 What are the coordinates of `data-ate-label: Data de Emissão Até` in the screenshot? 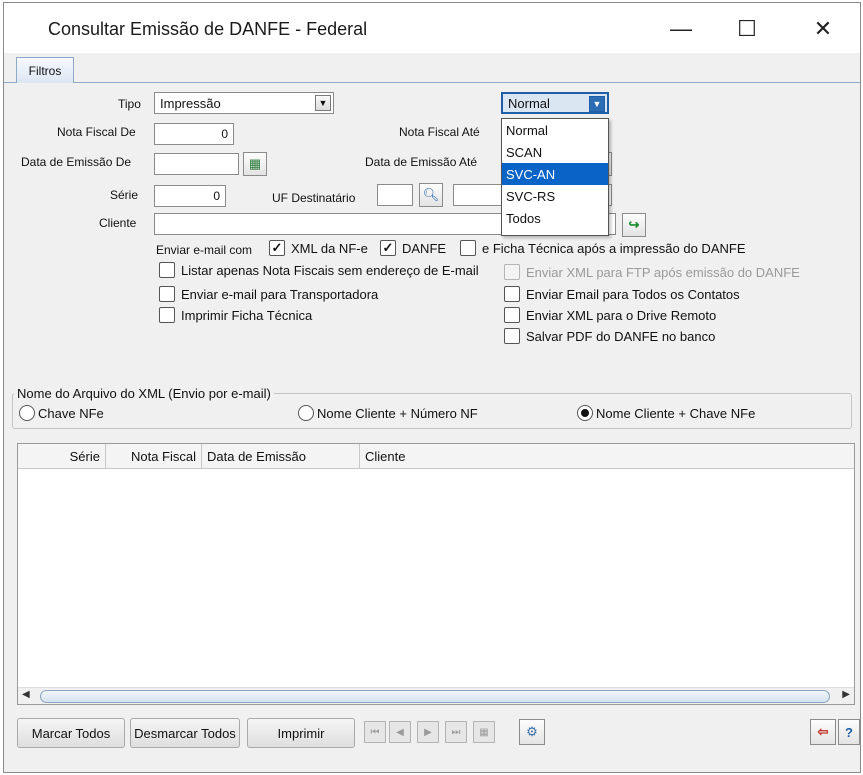 It's located at (421, 162).